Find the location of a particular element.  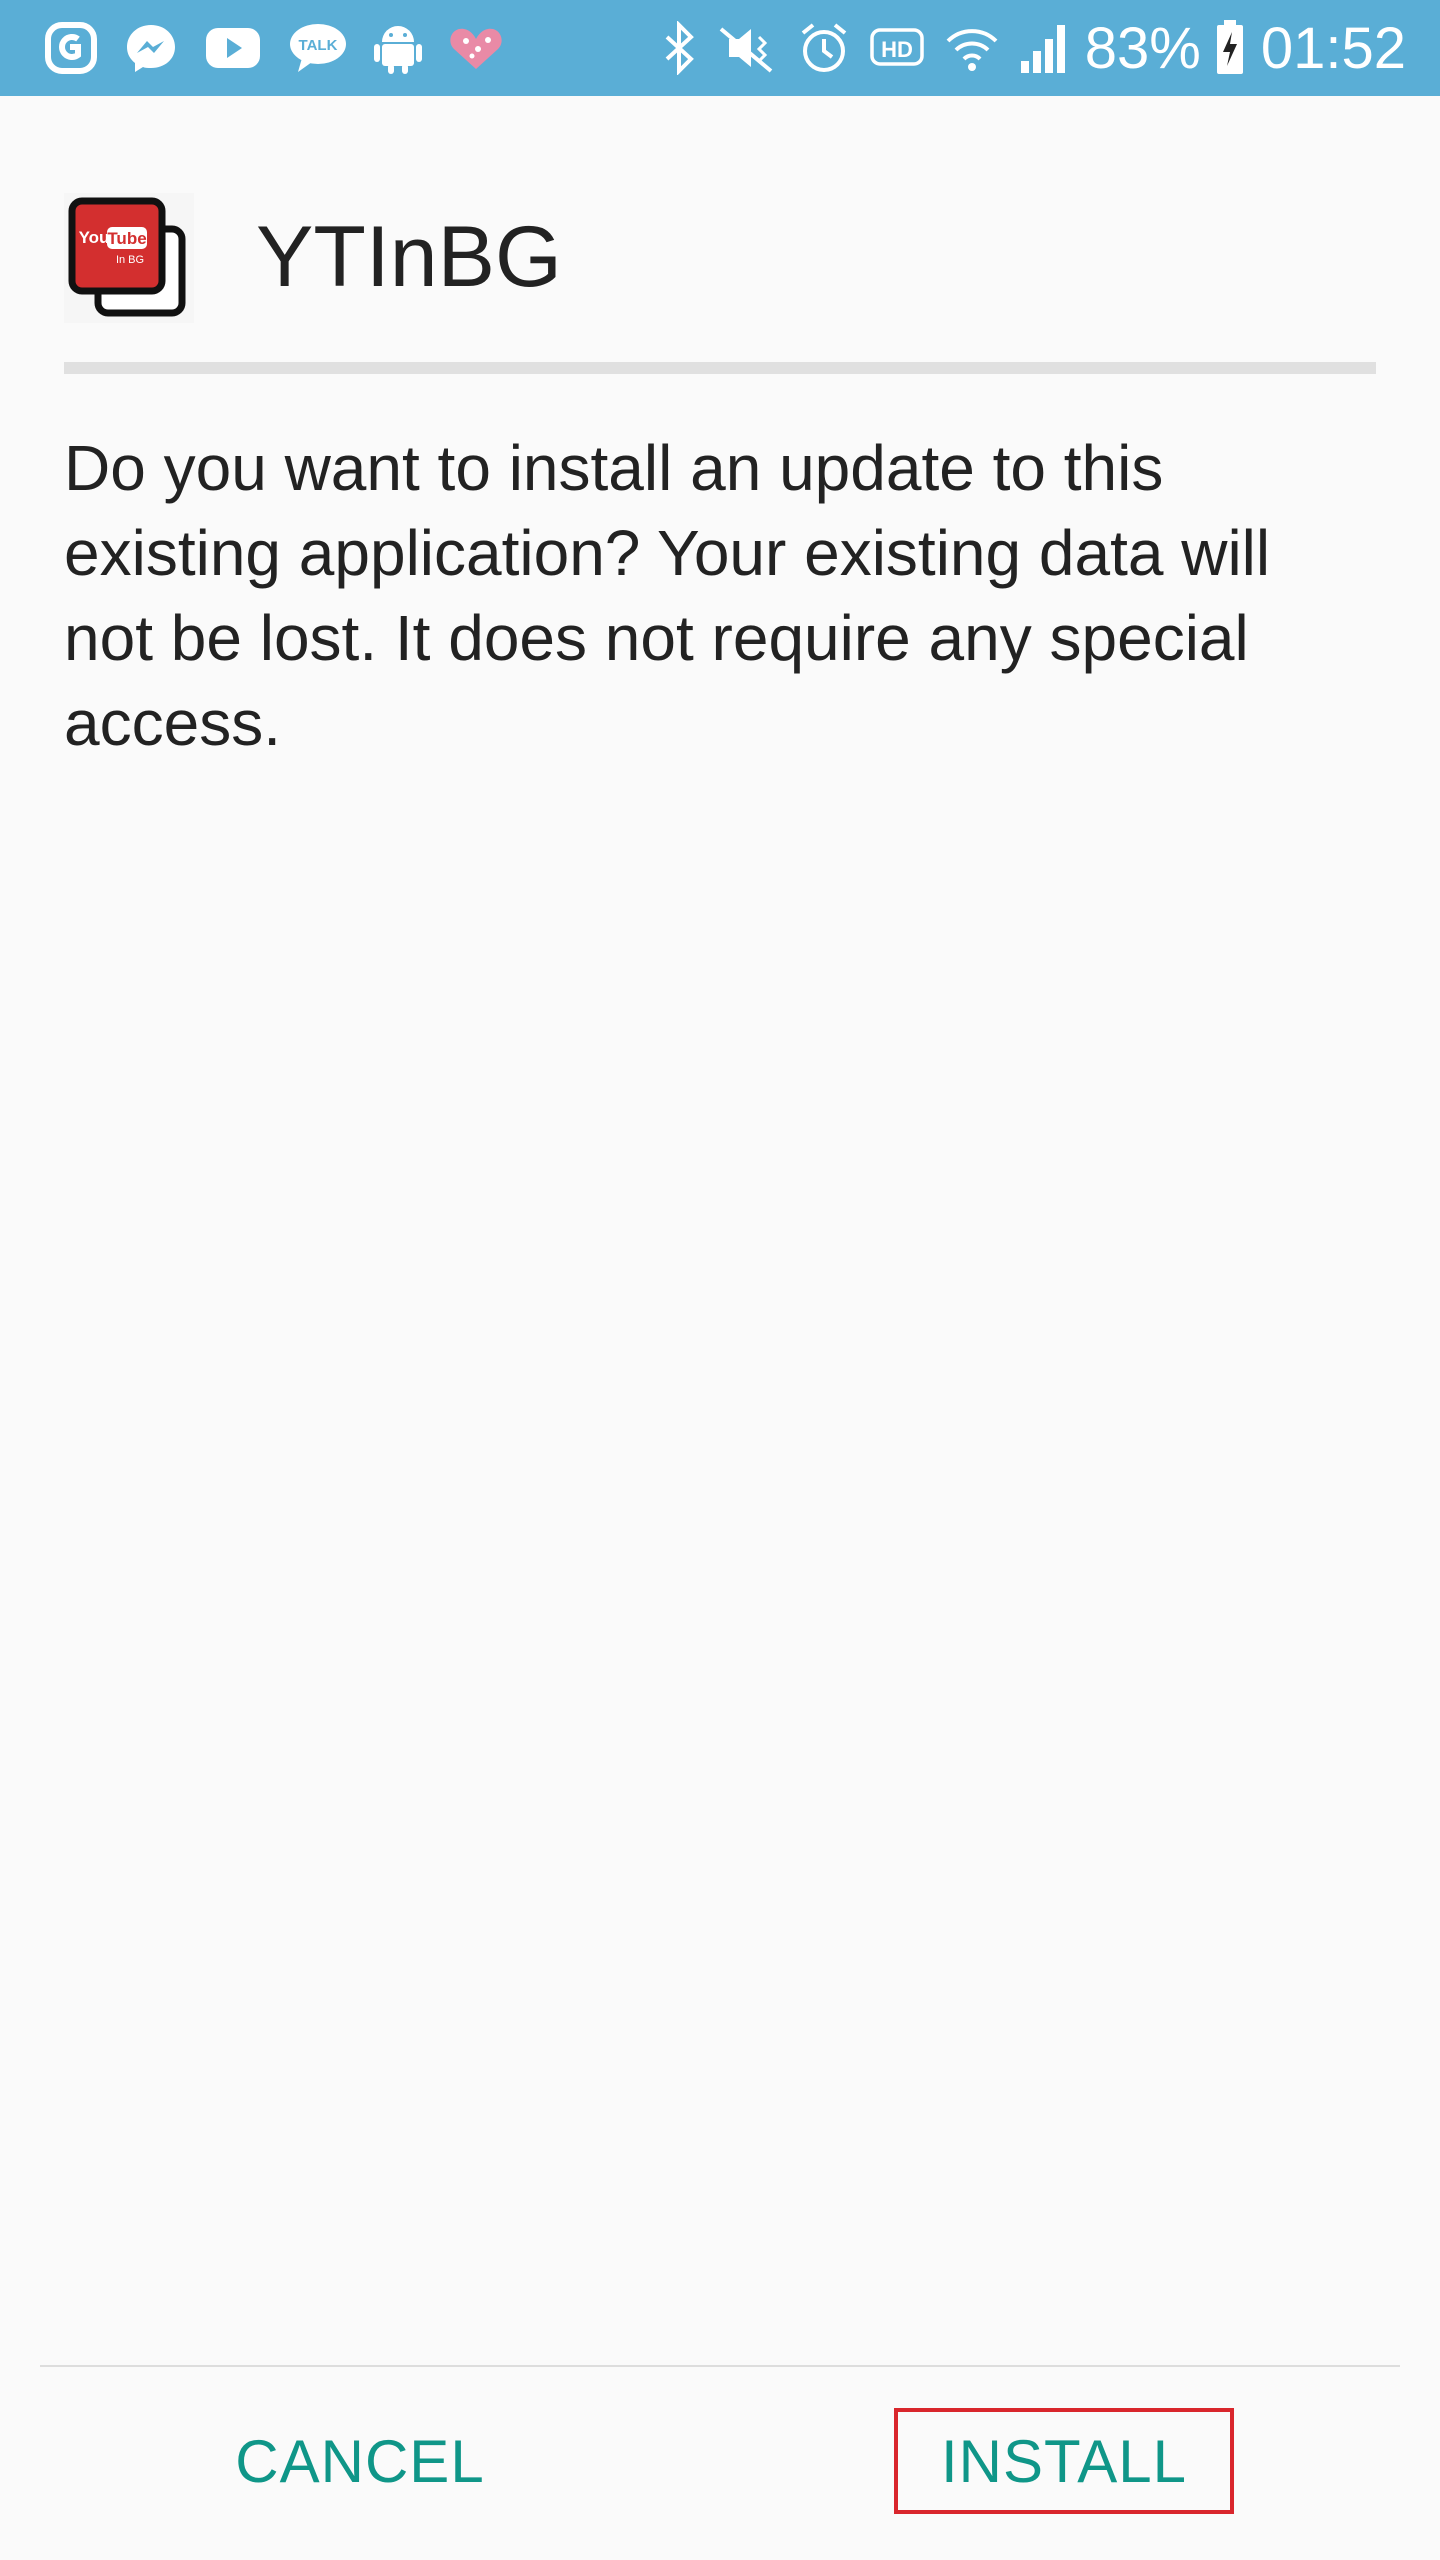

app-name: YTInBG is located at coordinates (409, 257).